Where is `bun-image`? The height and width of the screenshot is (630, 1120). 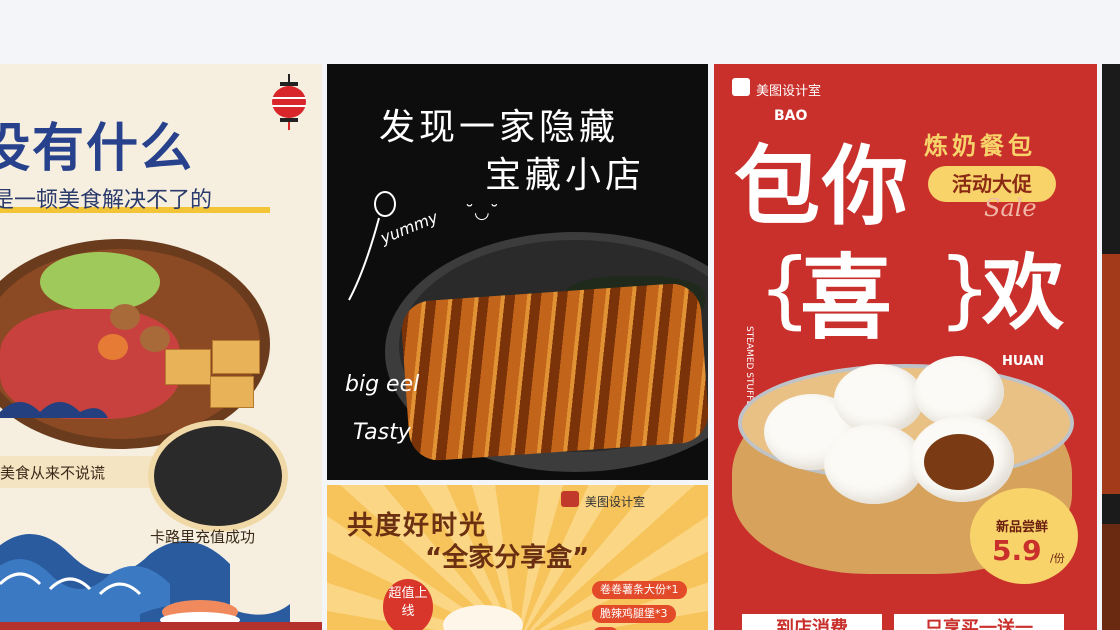
bun-image is located at coordinates (874, 464).